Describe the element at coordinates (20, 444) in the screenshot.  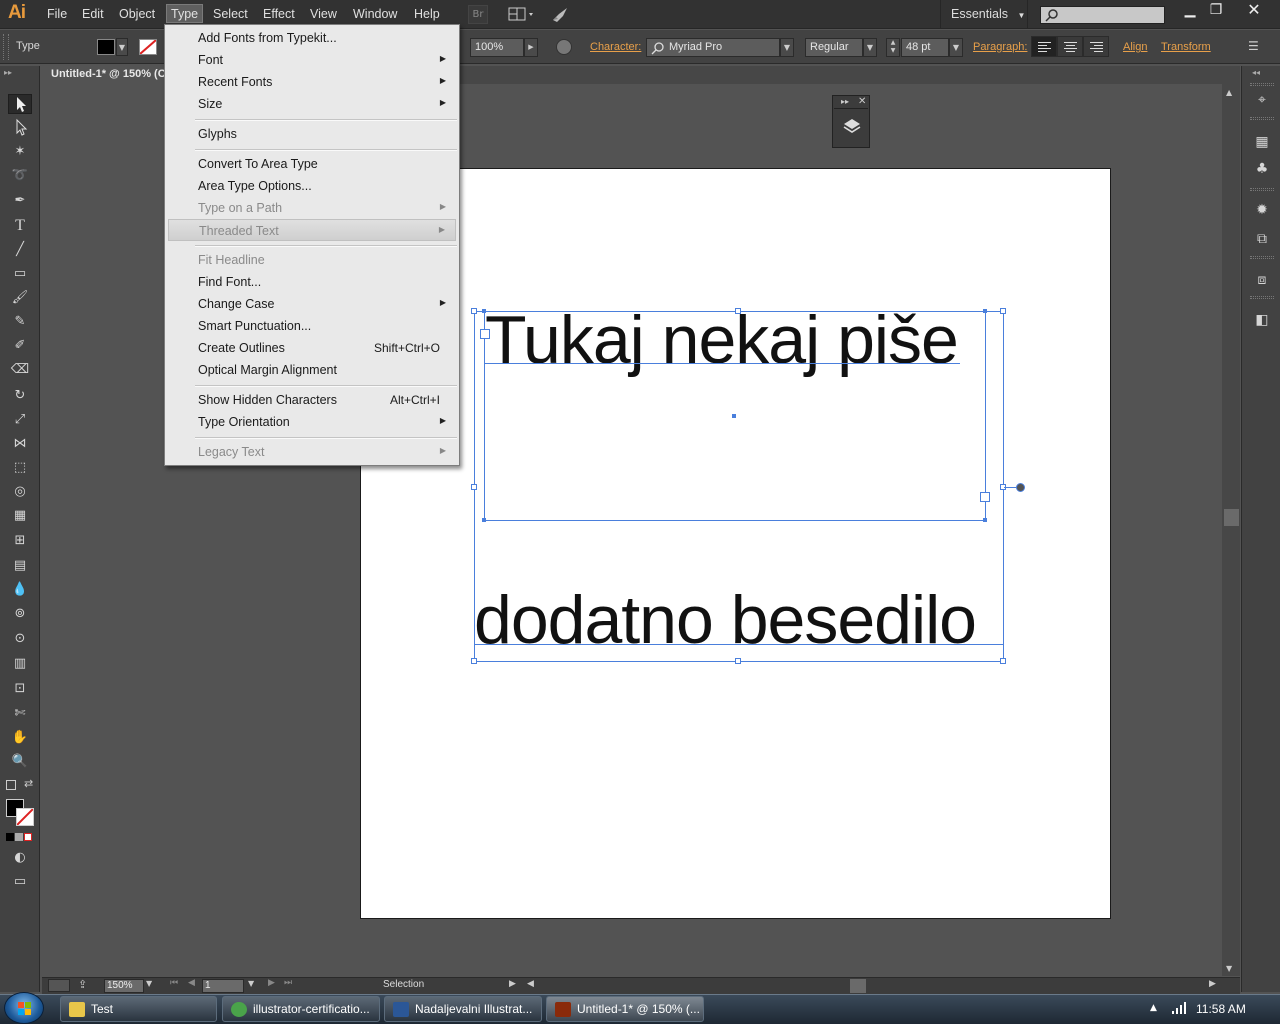
I see `width-tool-icon: ⋈` at that location.